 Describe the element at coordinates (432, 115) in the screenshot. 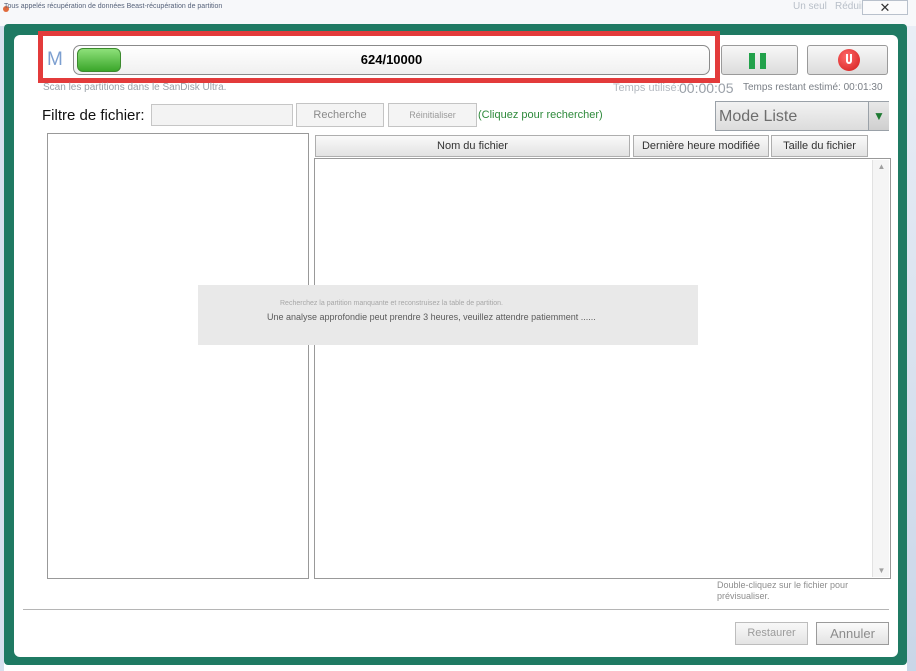

I see `reset-button: Réinitialiser` at that location.